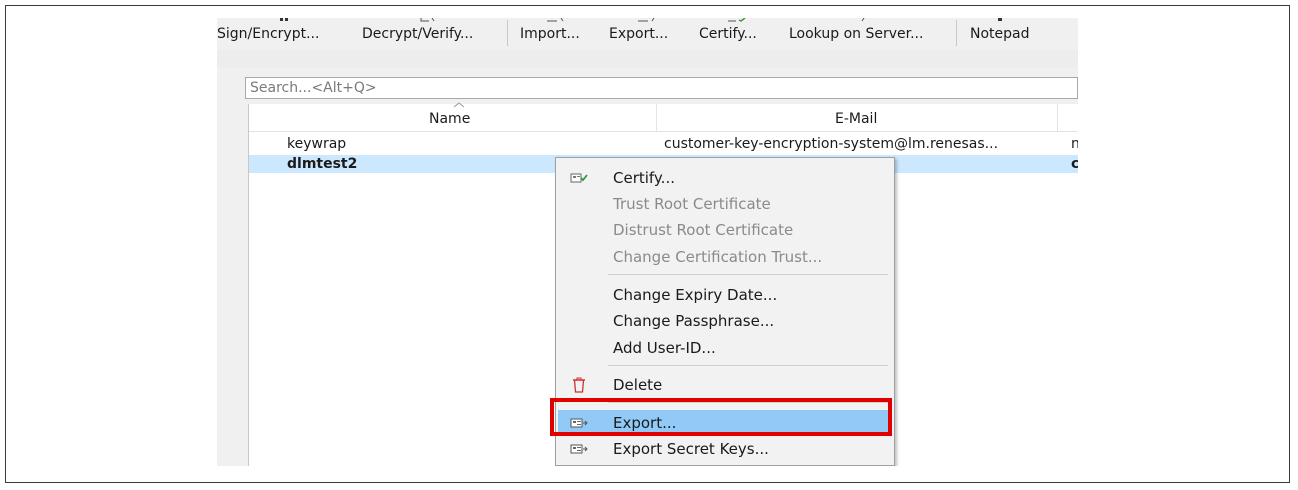  I want to click on export-icon, so click(646, 20).